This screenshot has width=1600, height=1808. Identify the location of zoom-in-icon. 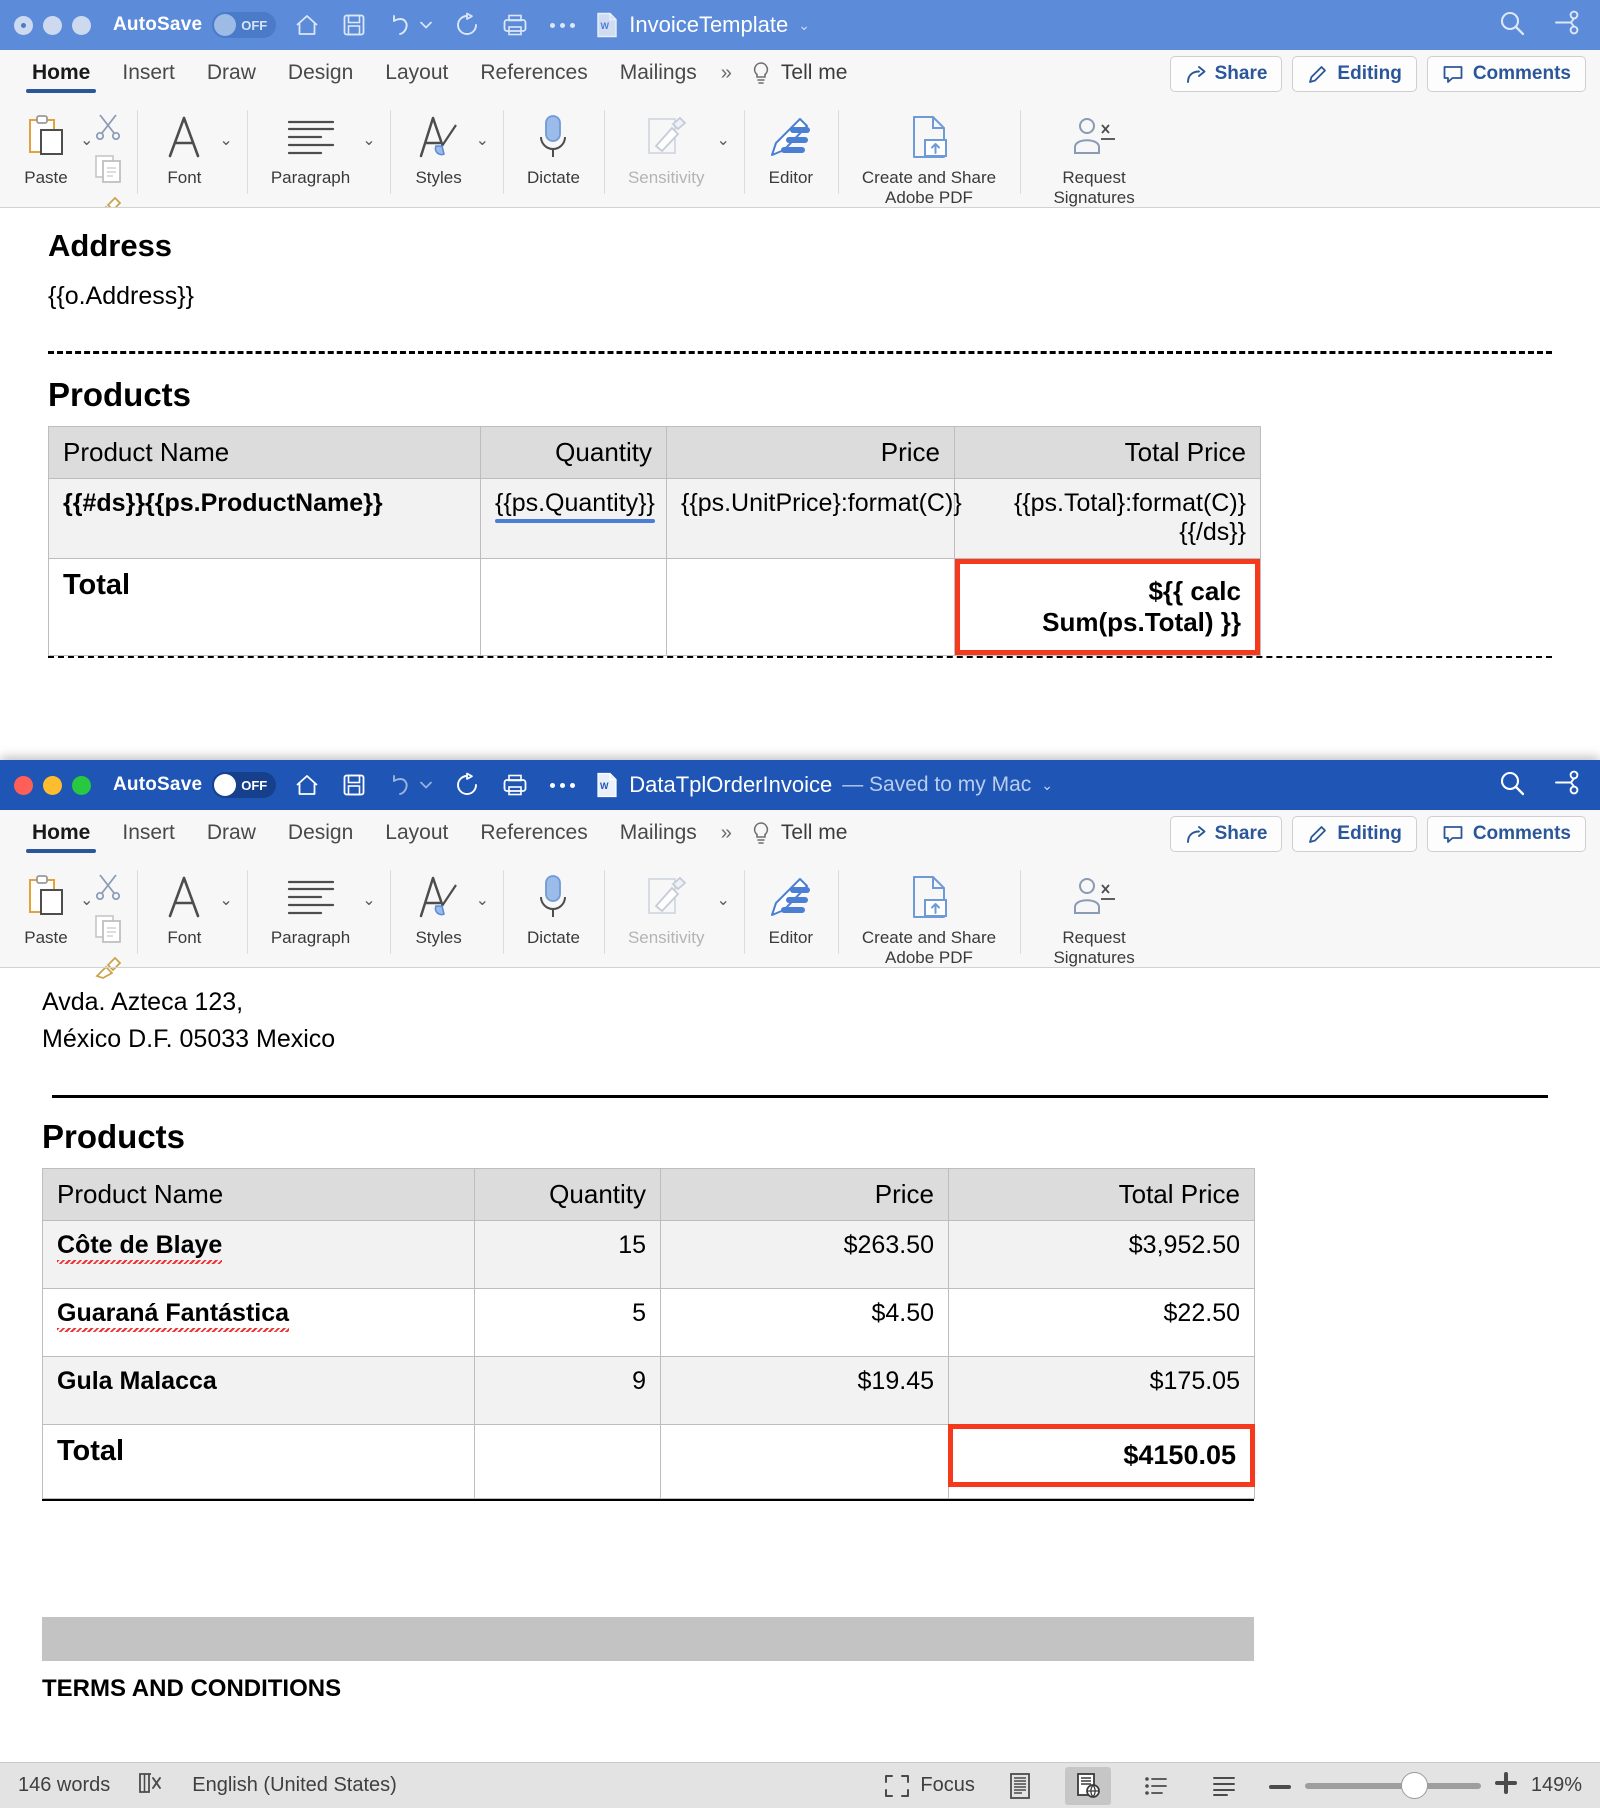
(1505, 1785).